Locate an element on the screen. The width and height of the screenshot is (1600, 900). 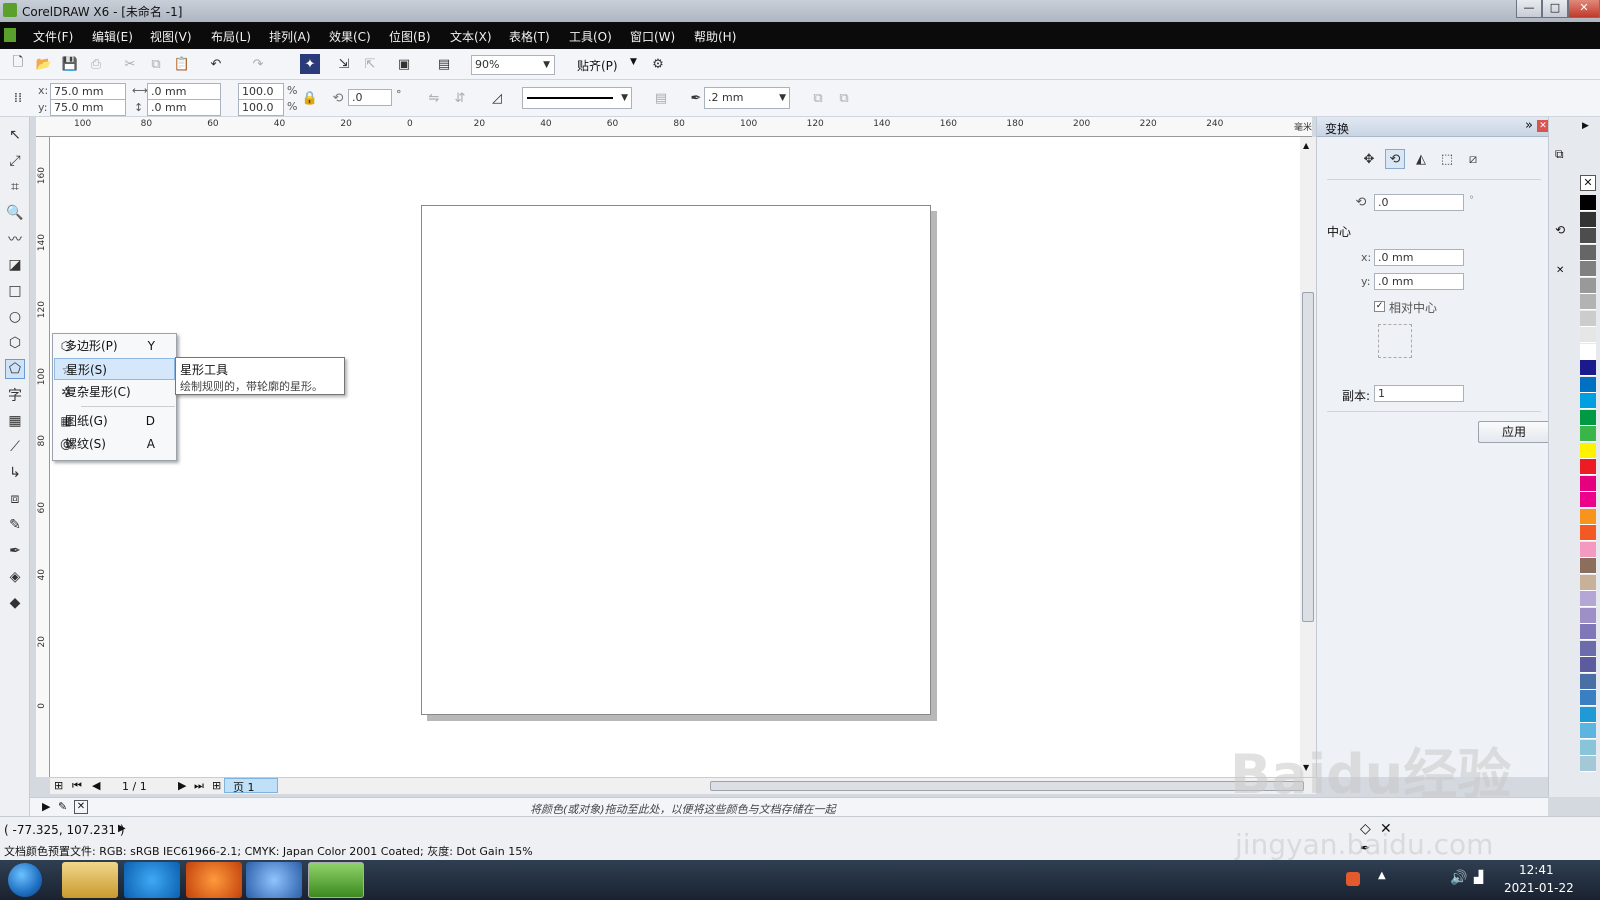
eyedropper-tool-icon: ✎ is located at coordinates (15, 525).